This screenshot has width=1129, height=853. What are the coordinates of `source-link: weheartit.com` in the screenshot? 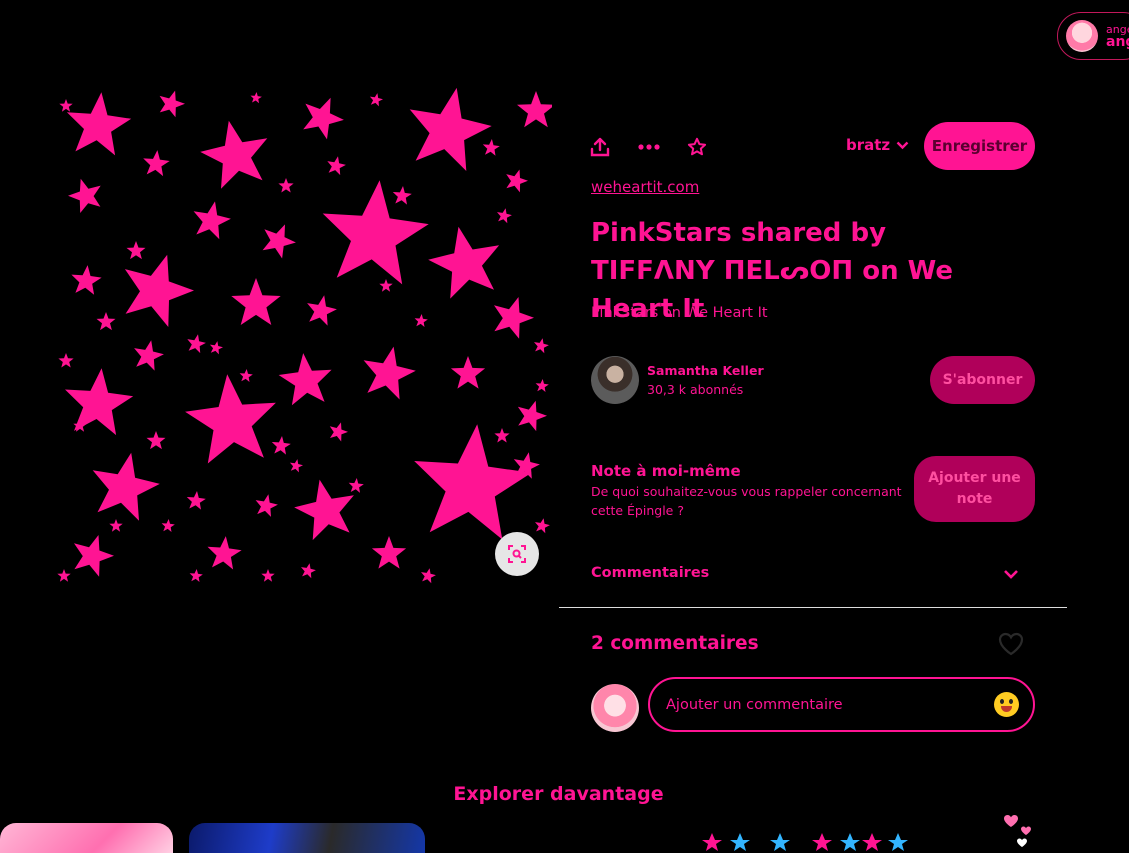 It's located at (645, 187).